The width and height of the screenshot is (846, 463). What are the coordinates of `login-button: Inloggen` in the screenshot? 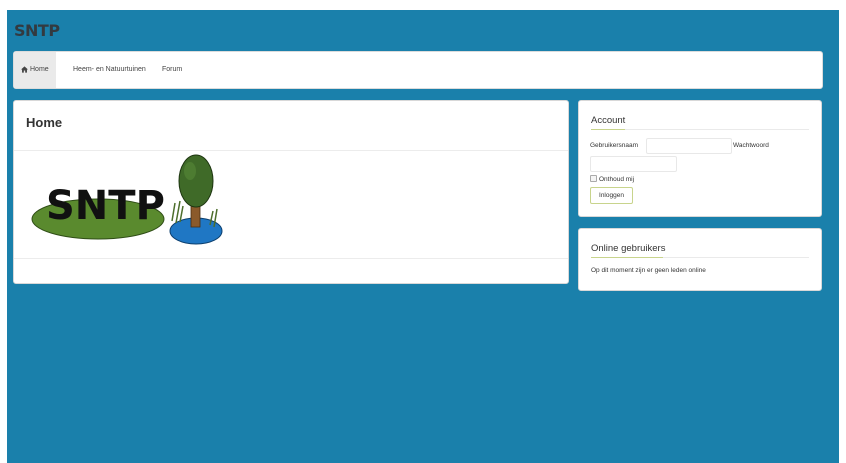 It's located at (611, 195).